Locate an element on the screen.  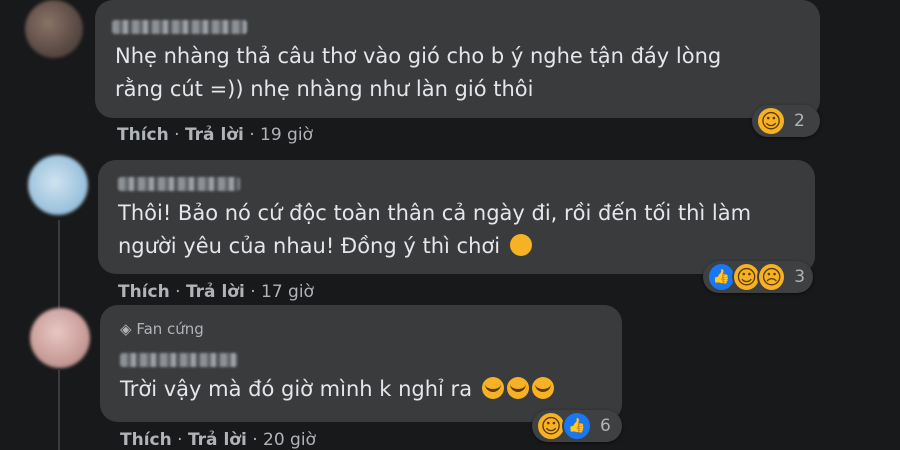
comment-actions: Thích · Trả lời · 19 giờ is located at coordinates (215, 135).